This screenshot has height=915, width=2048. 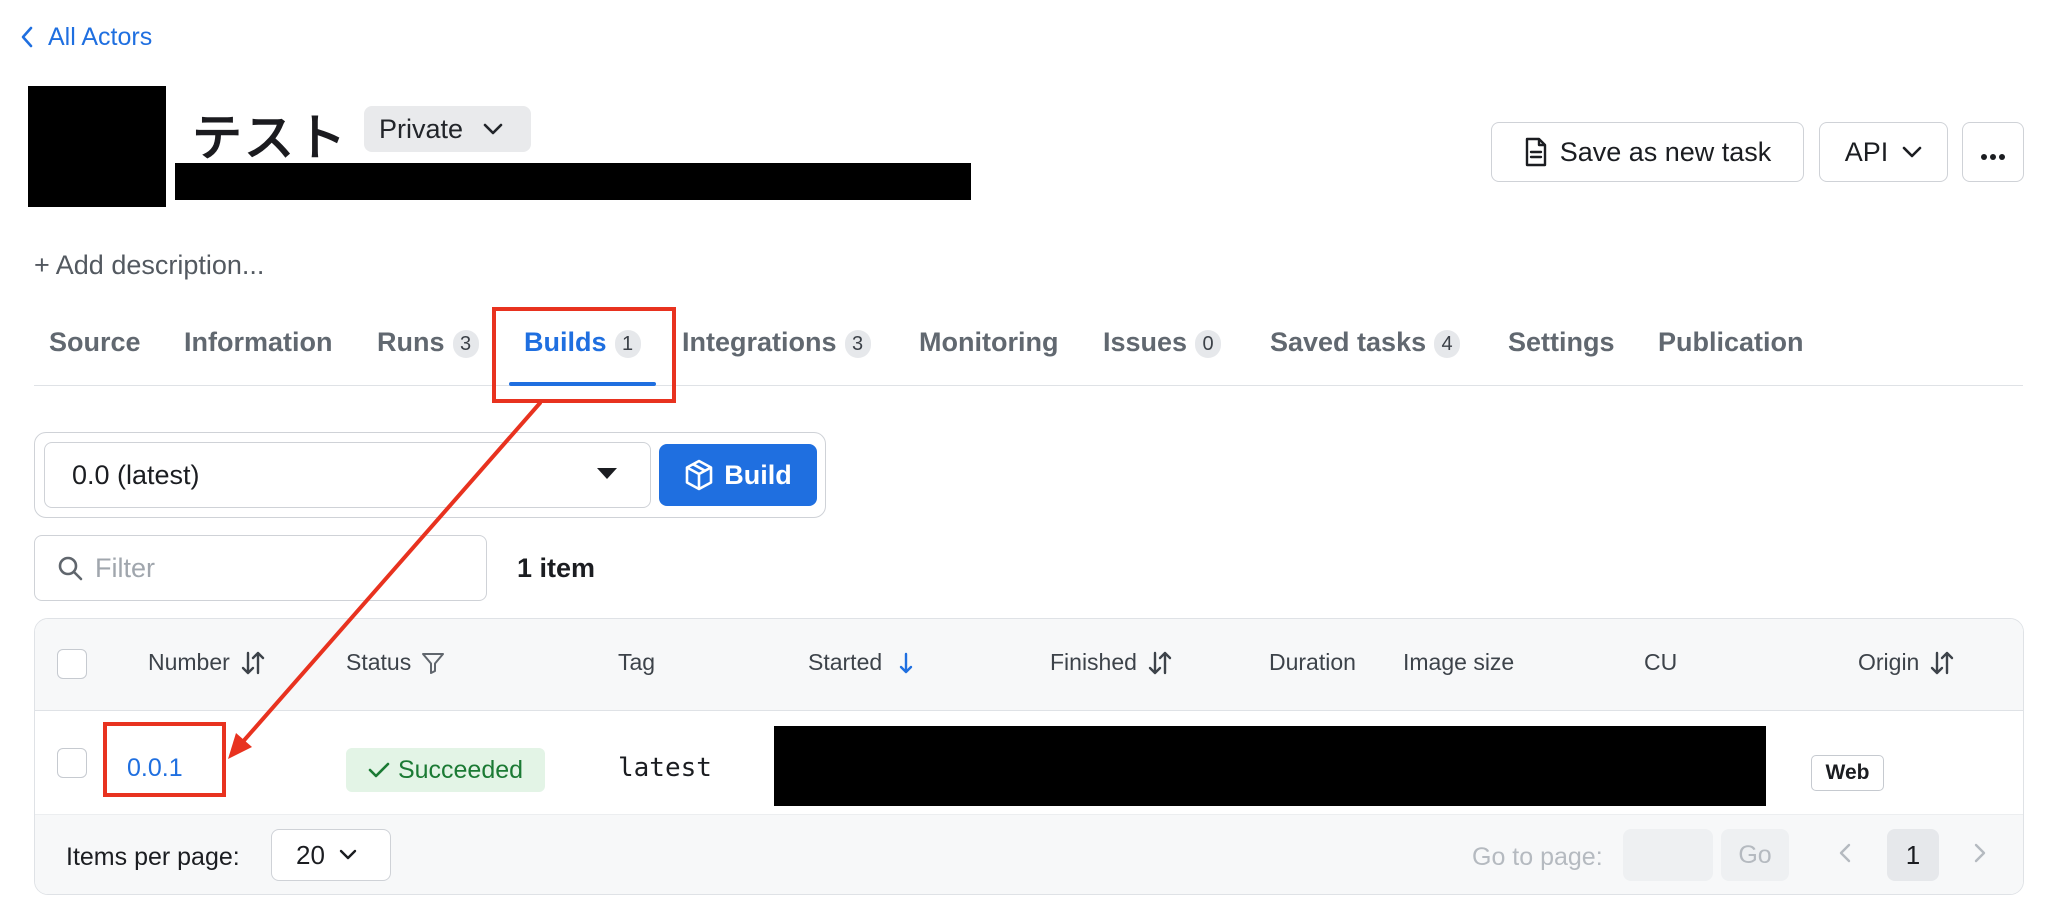 I want to click on column-origin: Origin, so click(x=1906, y=662).